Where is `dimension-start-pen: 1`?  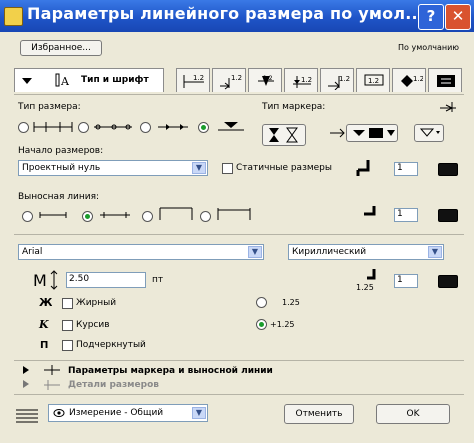 dimension-start-pen: 1 is located at coordinates (406, 169).